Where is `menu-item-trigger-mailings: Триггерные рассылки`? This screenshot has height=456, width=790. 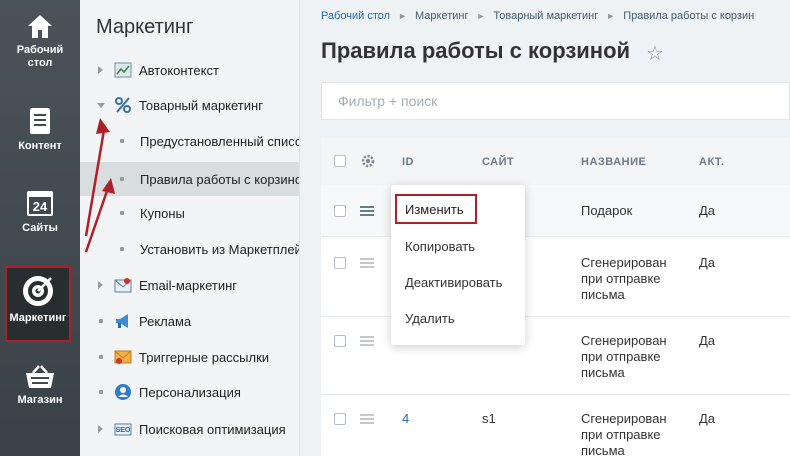 menu-item-trigger-mailings: Триггерные рассылки is located at coordinates (189, 357).